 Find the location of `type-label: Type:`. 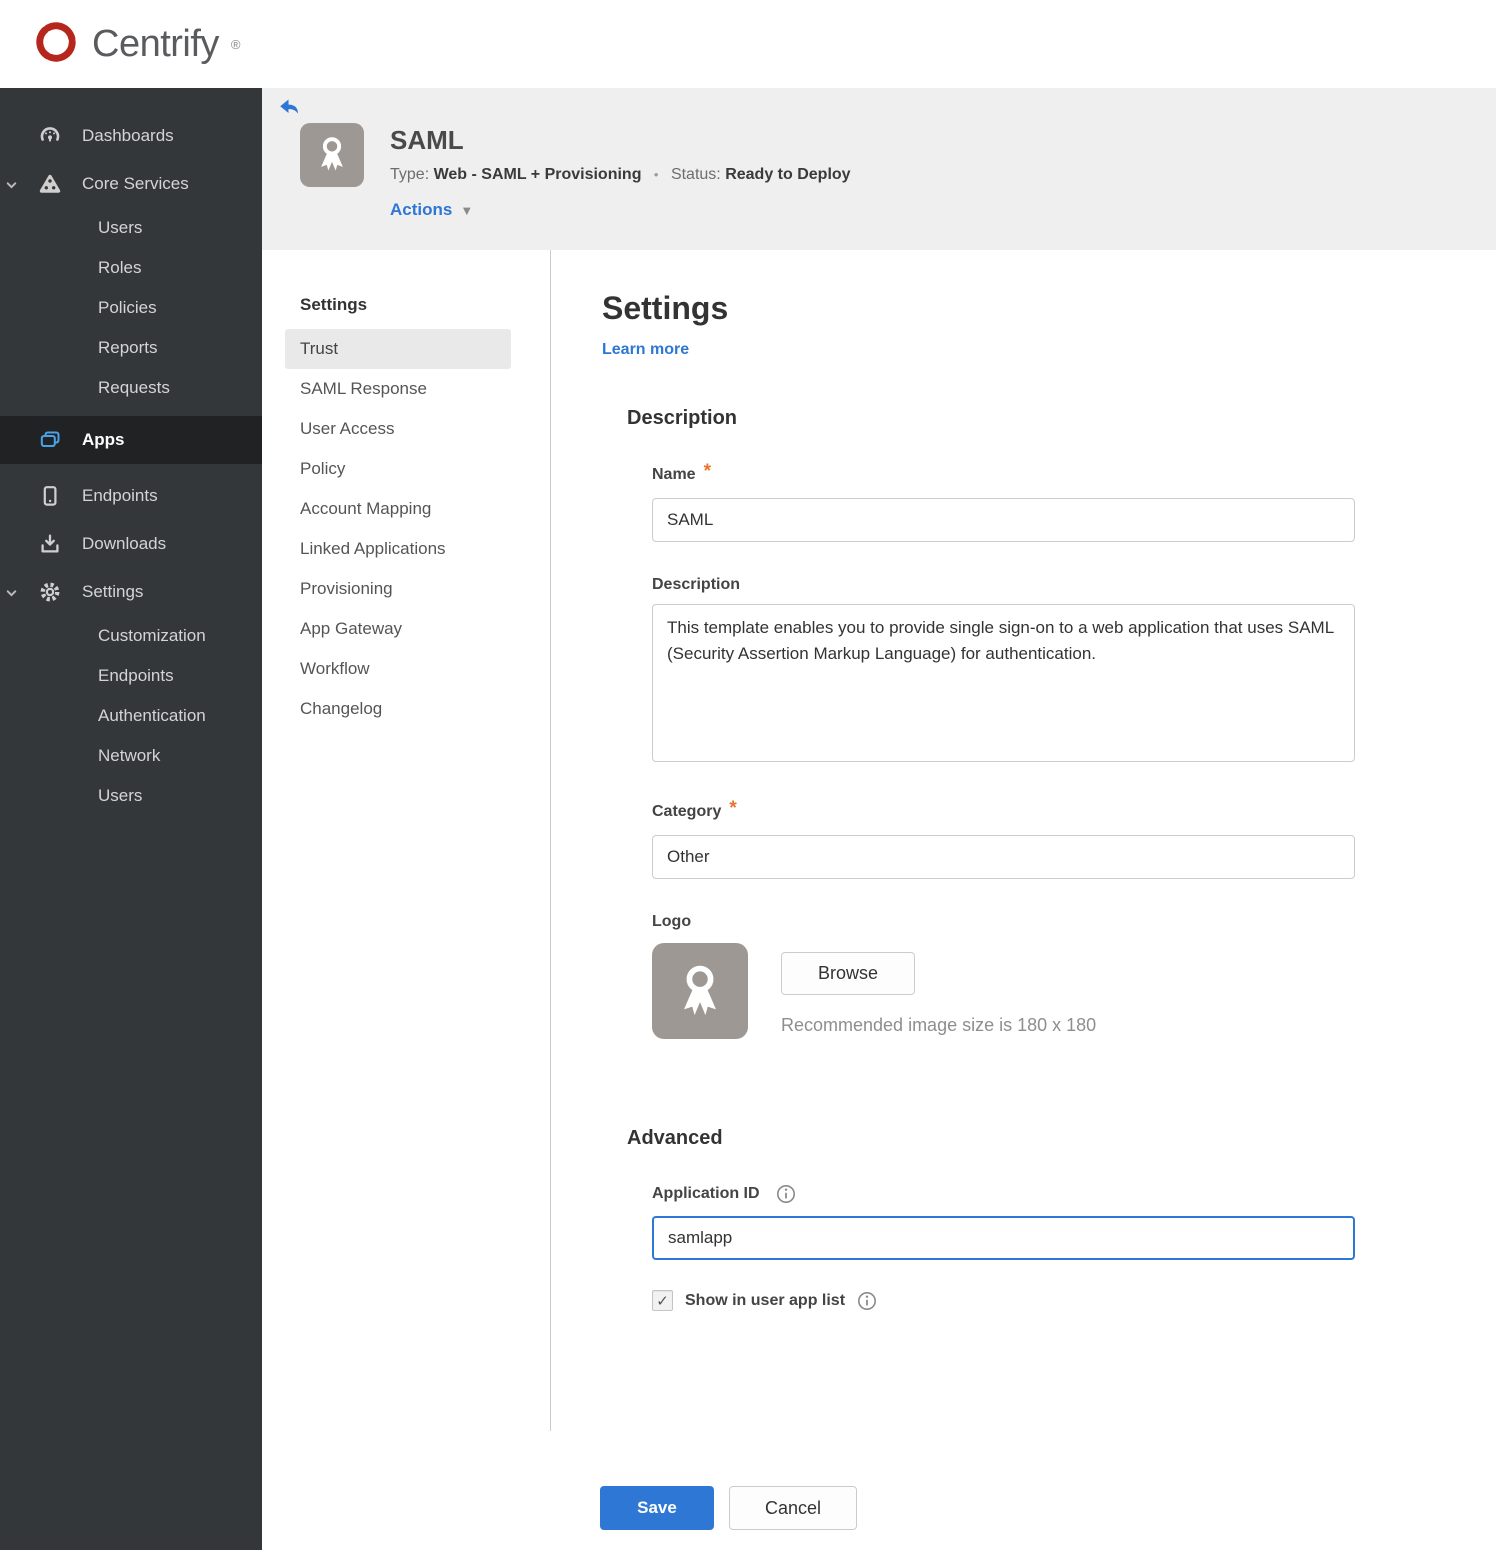

type-label: Type: is located at coordinates (410, 174).